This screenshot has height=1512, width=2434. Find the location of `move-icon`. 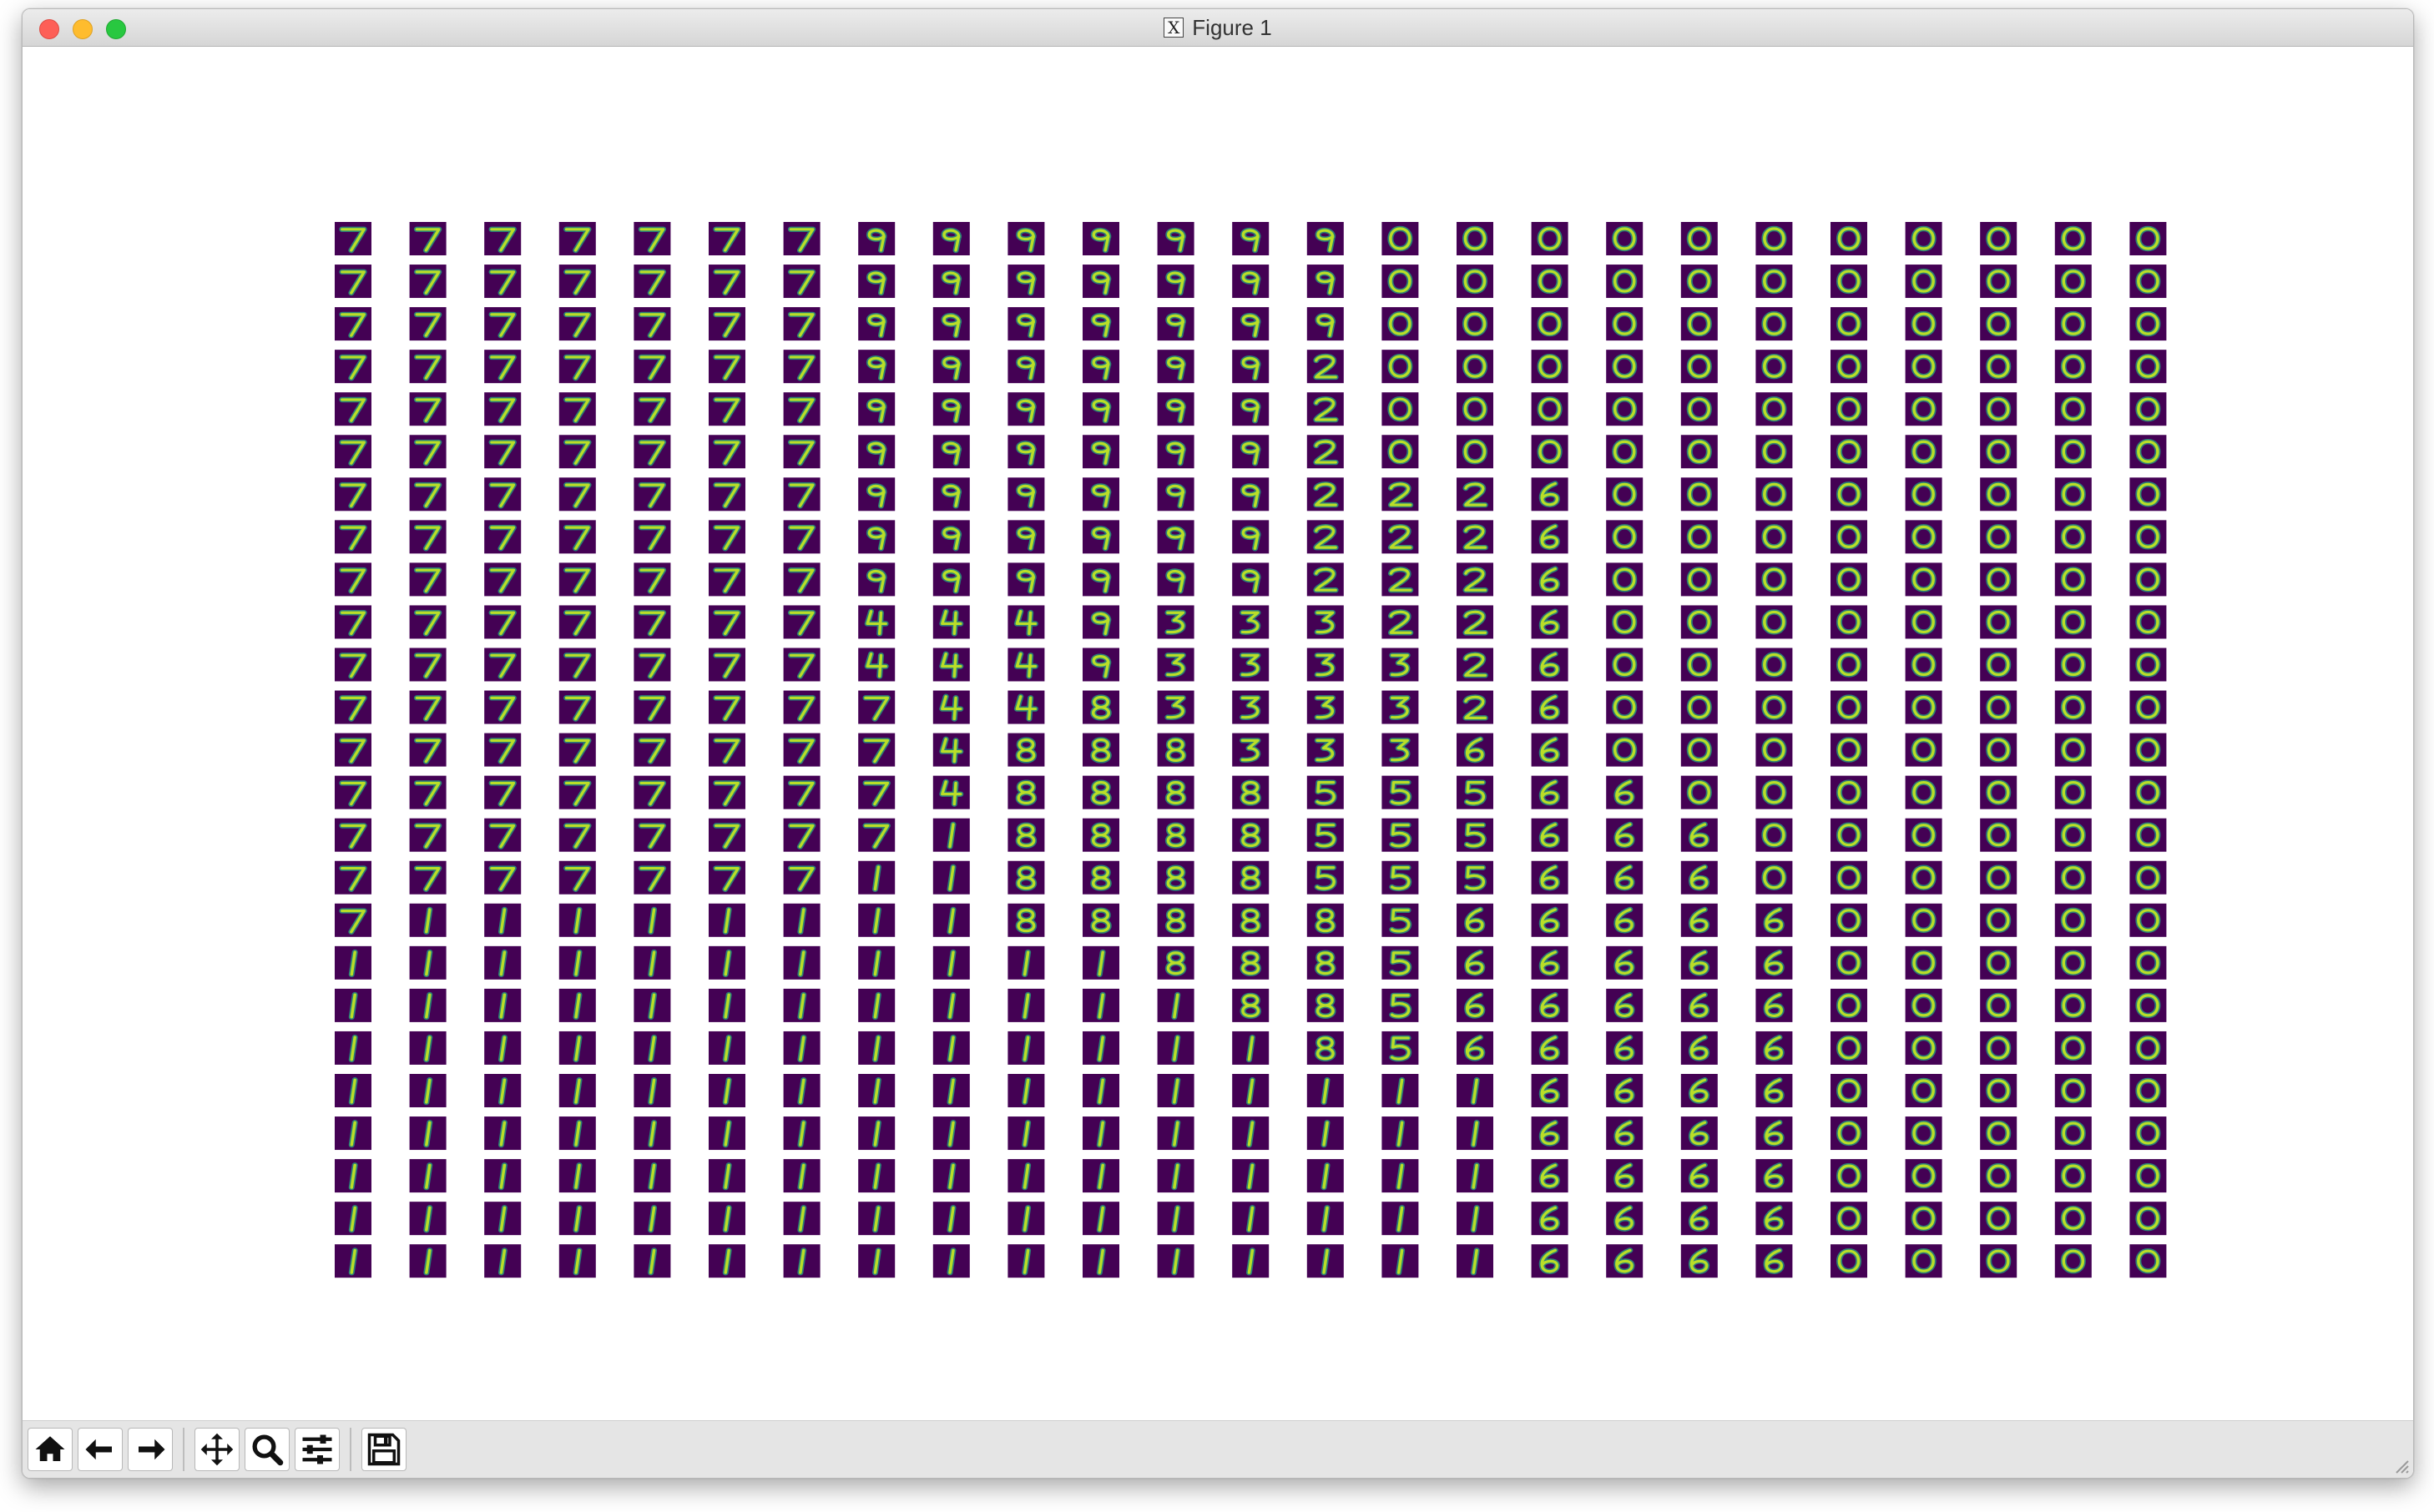

move-icon is located at coordinates (217, 1449).